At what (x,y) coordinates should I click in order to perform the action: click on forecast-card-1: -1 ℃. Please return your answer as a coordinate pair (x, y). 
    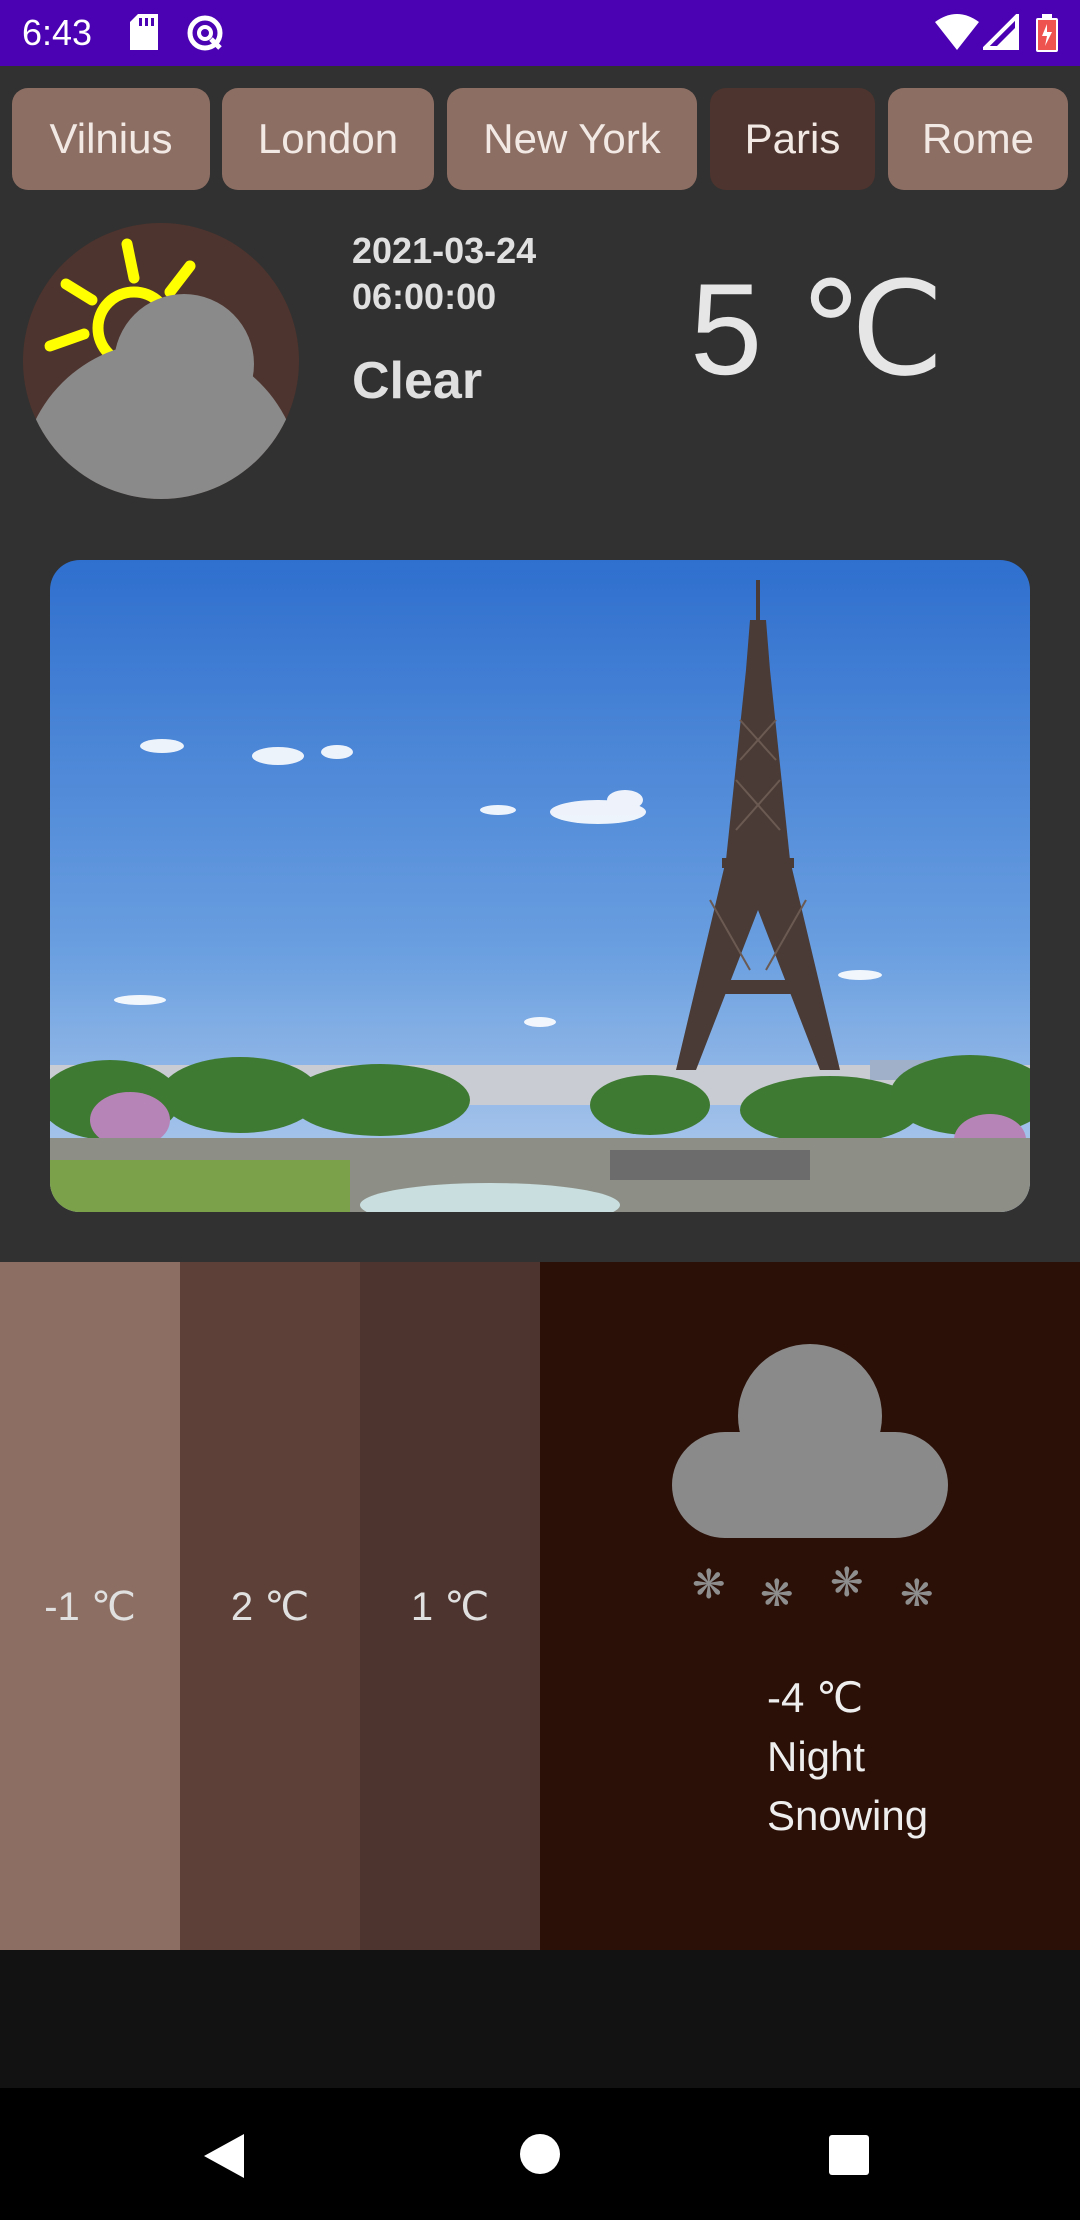
    Looking at the image, I should click on (90, 1606).